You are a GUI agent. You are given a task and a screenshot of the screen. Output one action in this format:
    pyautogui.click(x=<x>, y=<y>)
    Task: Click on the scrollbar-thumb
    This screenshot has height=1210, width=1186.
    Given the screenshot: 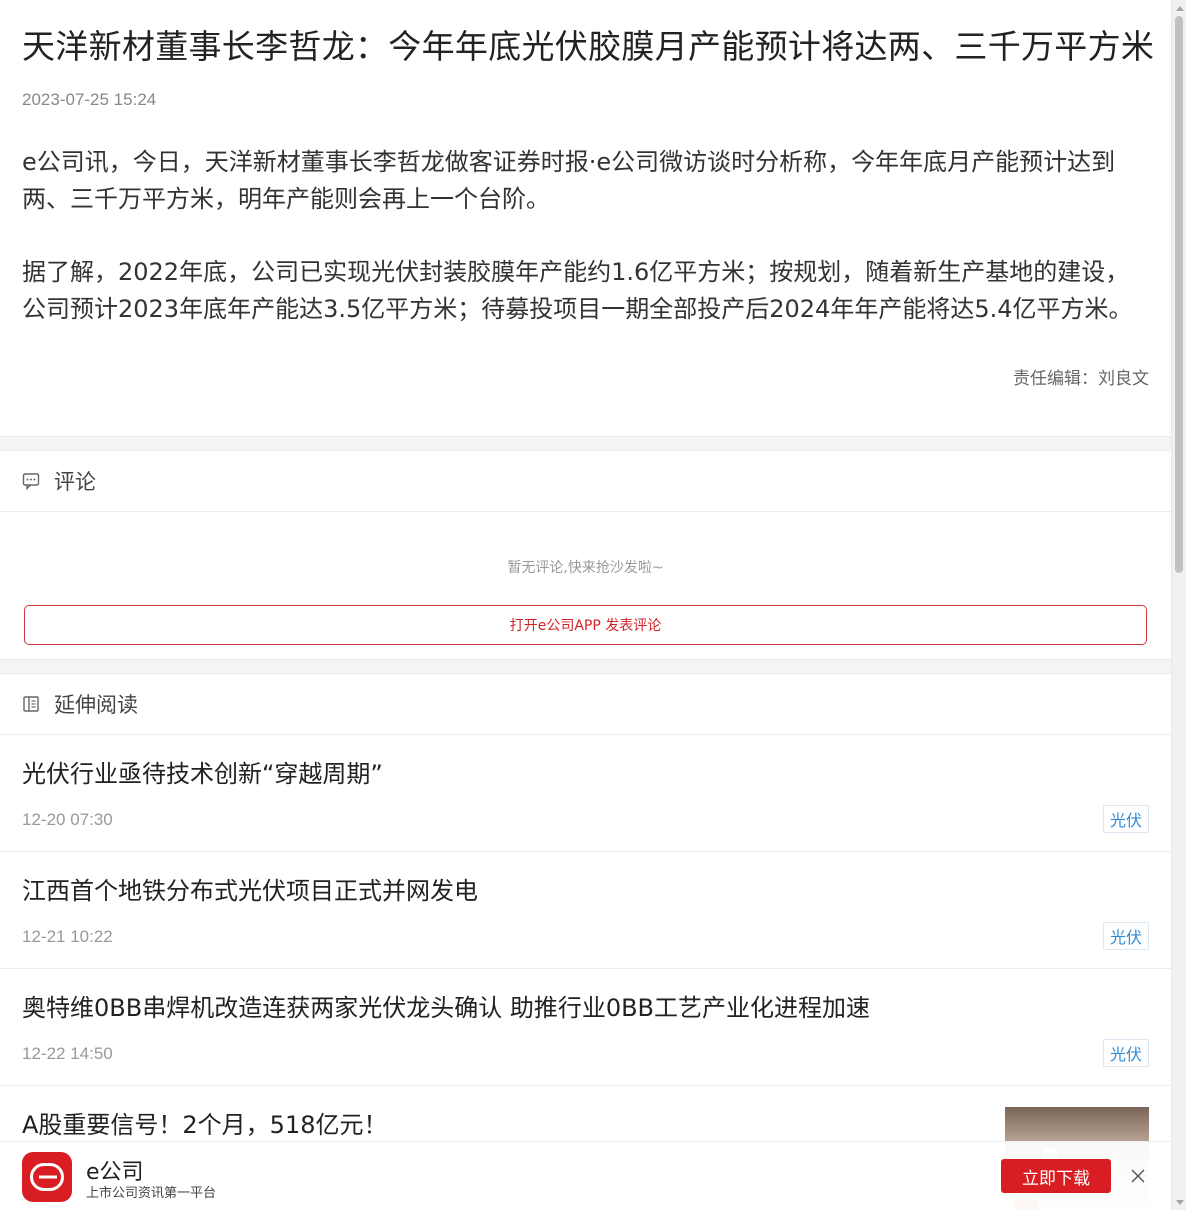 What is the action you would take?
    pyautogui.click(x=1179, y=294)
    